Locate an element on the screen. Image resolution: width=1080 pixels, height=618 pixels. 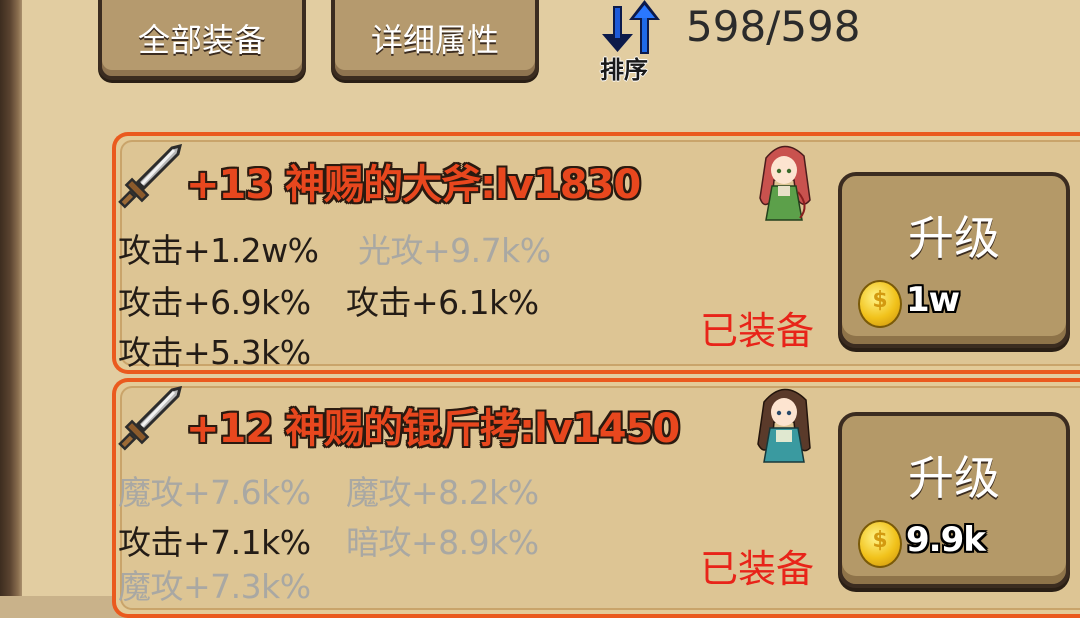
stat-line: 攻击+5.3k% is located at coordinates (214, 352).